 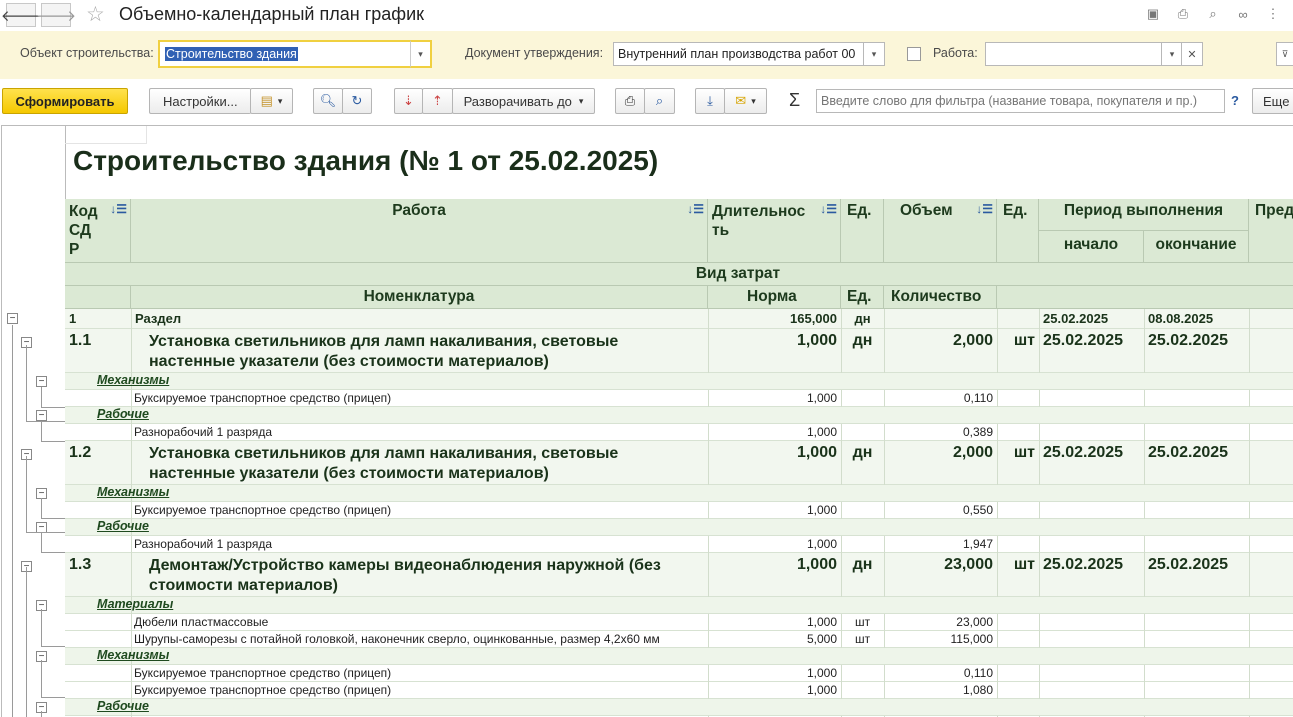 I want to click on work-dropdown-button: ▾, so click(x=1172, y=54).